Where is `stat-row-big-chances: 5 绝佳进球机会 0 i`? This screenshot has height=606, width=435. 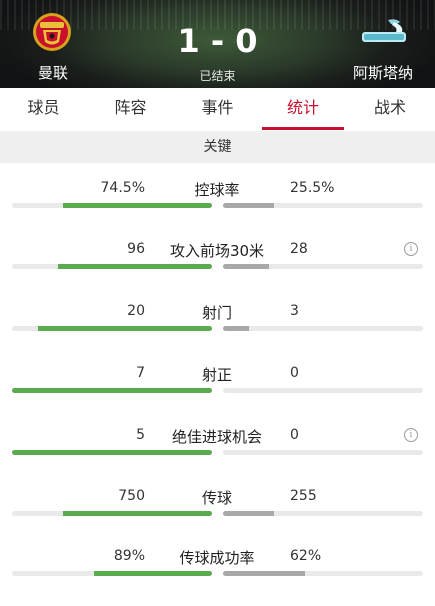 stat-row-big-chances: 5 绝佳进球机会 0 i is located at coordinates (217, 455).